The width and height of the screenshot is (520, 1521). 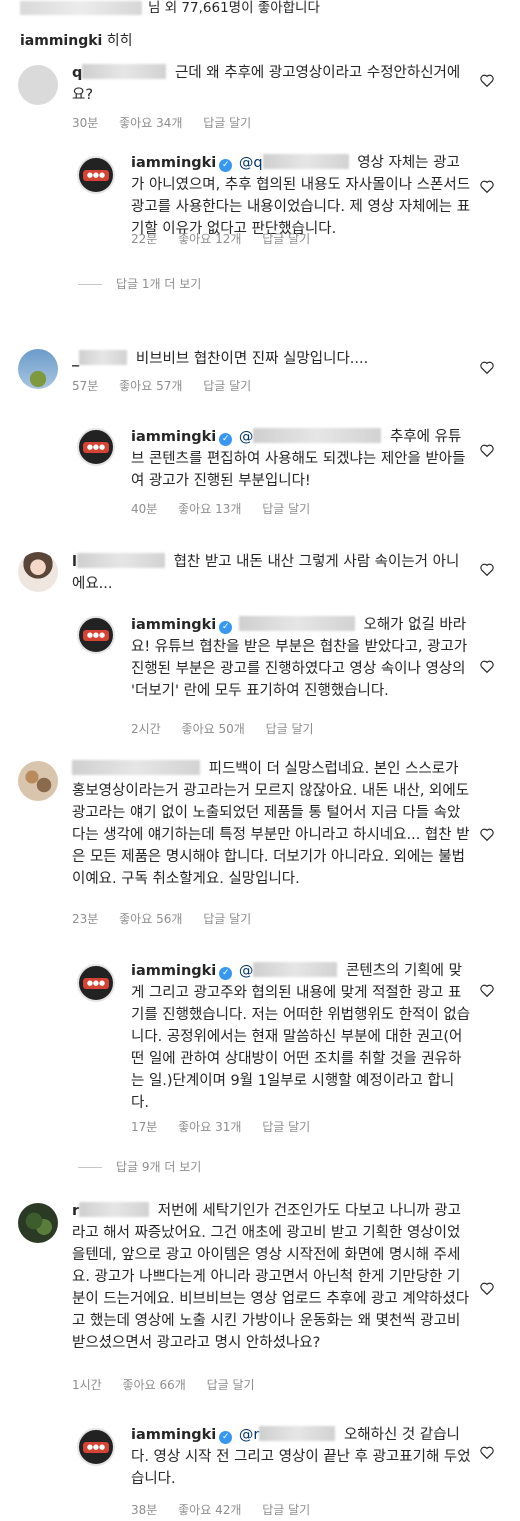 I want to click on comment-likes: 좋아요 12개, so click(x=209, y=239).